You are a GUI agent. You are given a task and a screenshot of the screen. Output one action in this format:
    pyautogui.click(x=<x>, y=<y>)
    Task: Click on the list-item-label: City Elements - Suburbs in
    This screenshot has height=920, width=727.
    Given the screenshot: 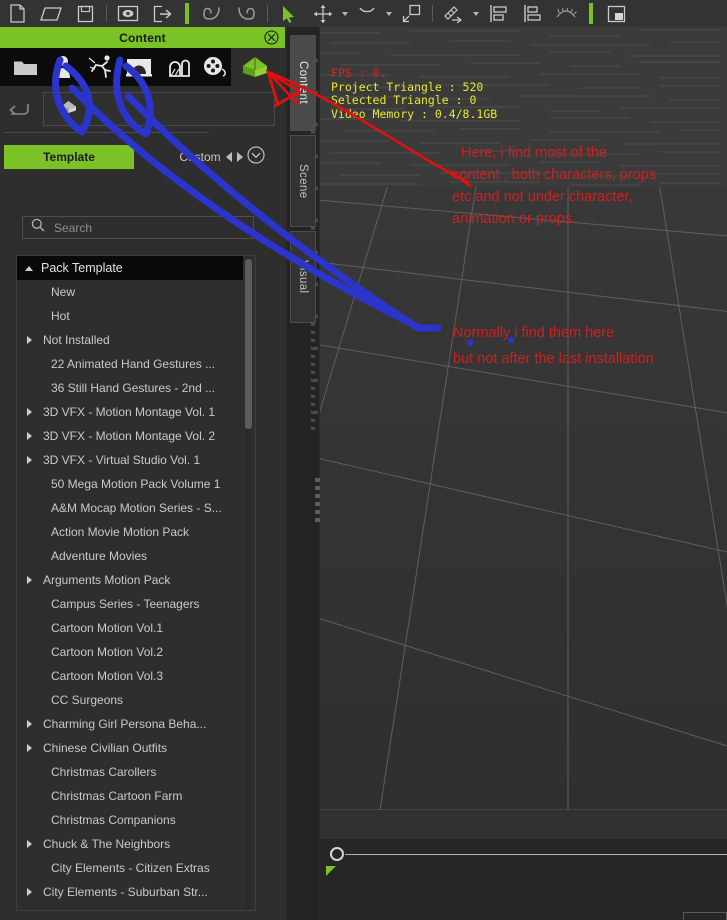 What is the action you would take?
    pyautogui.click(x=122, y=909)
    